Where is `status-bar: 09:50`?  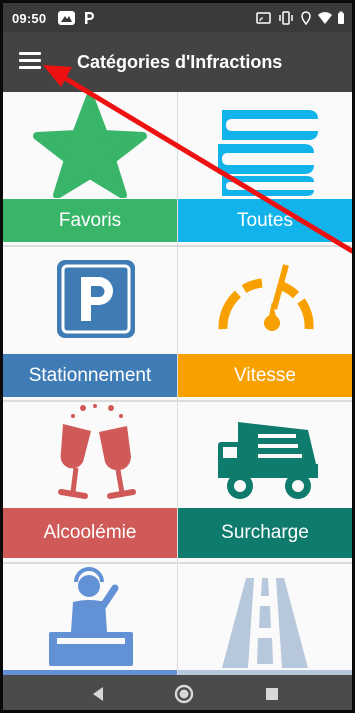
status-bar: 09:50 is located at coordinates (177, 17).